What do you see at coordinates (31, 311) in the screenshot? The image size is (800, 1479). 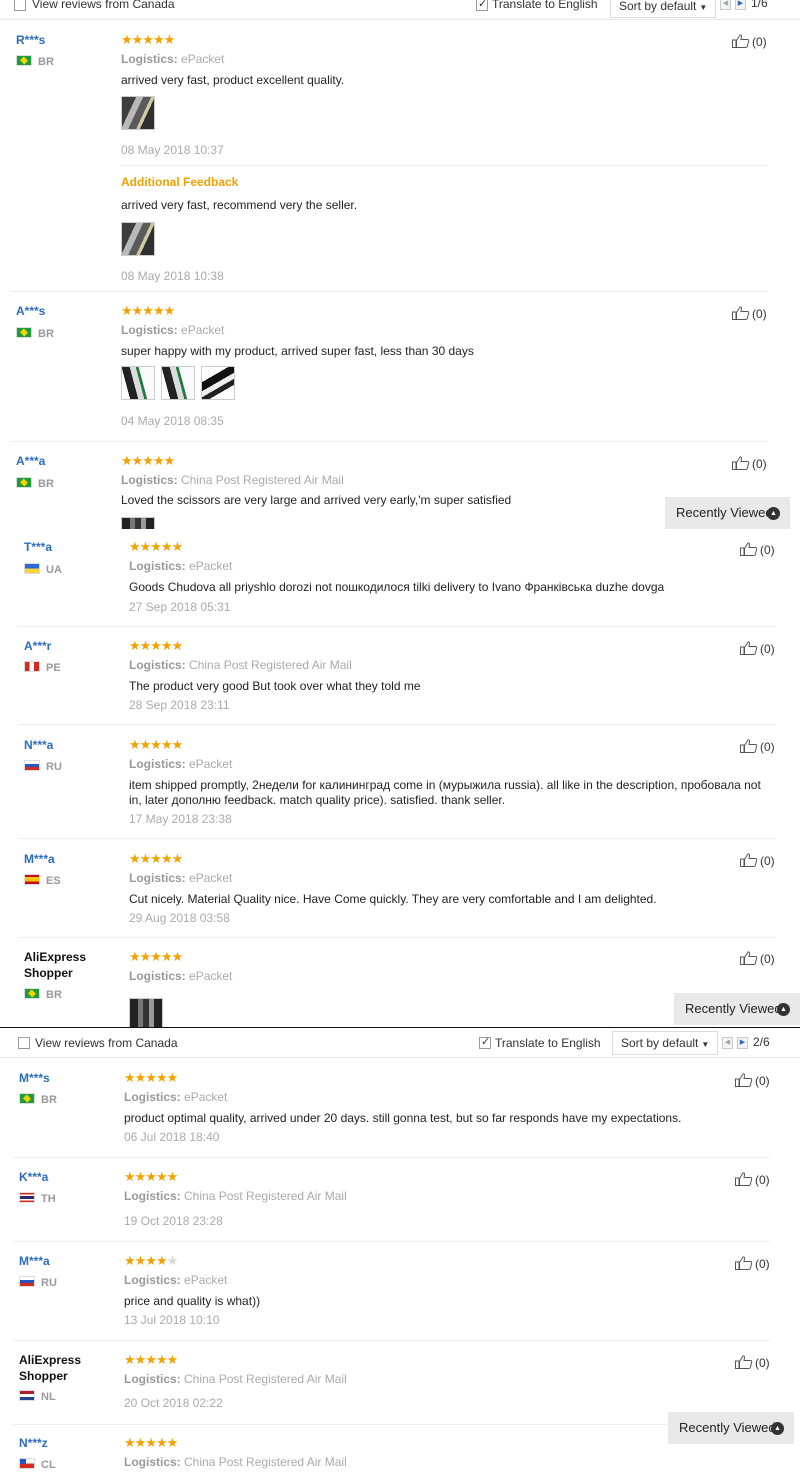 I see `reviewer-name: A***s` at bounding box center [31, 311].